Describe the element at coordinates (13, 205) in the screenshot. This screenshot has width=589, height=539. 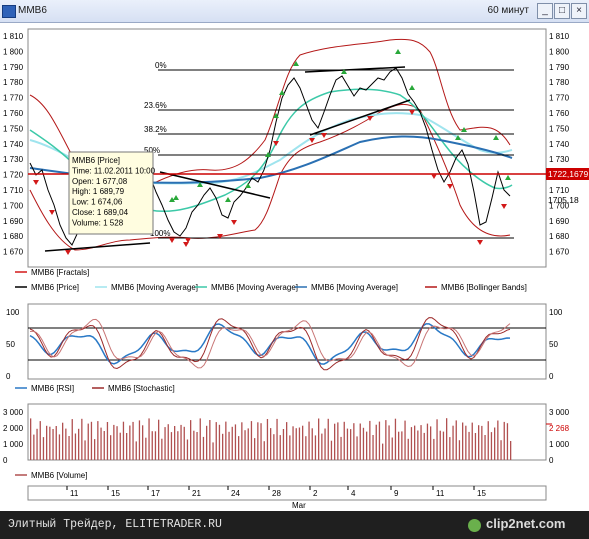
I see `price-tick-left: 1 700` at that location.